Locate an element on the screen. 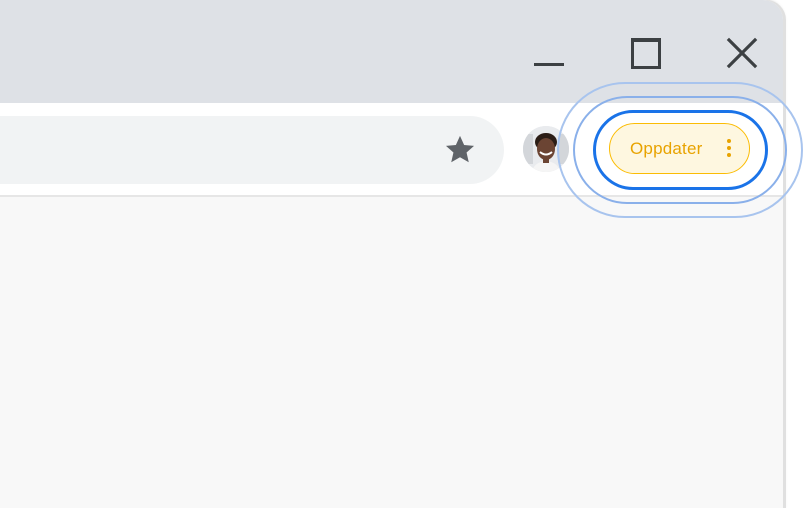  kebab-menu-icon is located at coordinates (729, 149).